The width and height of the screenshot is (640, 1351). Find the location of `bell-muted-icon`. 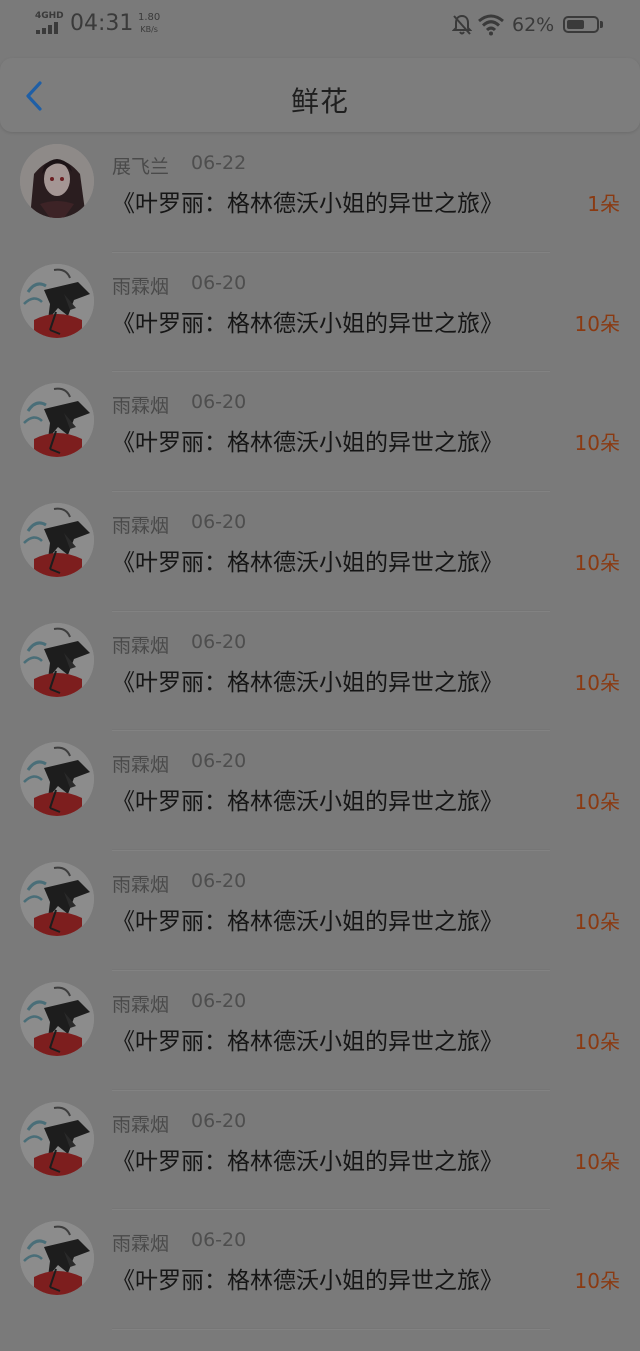

bell-muted-icon is located at coordinates (462, 24).